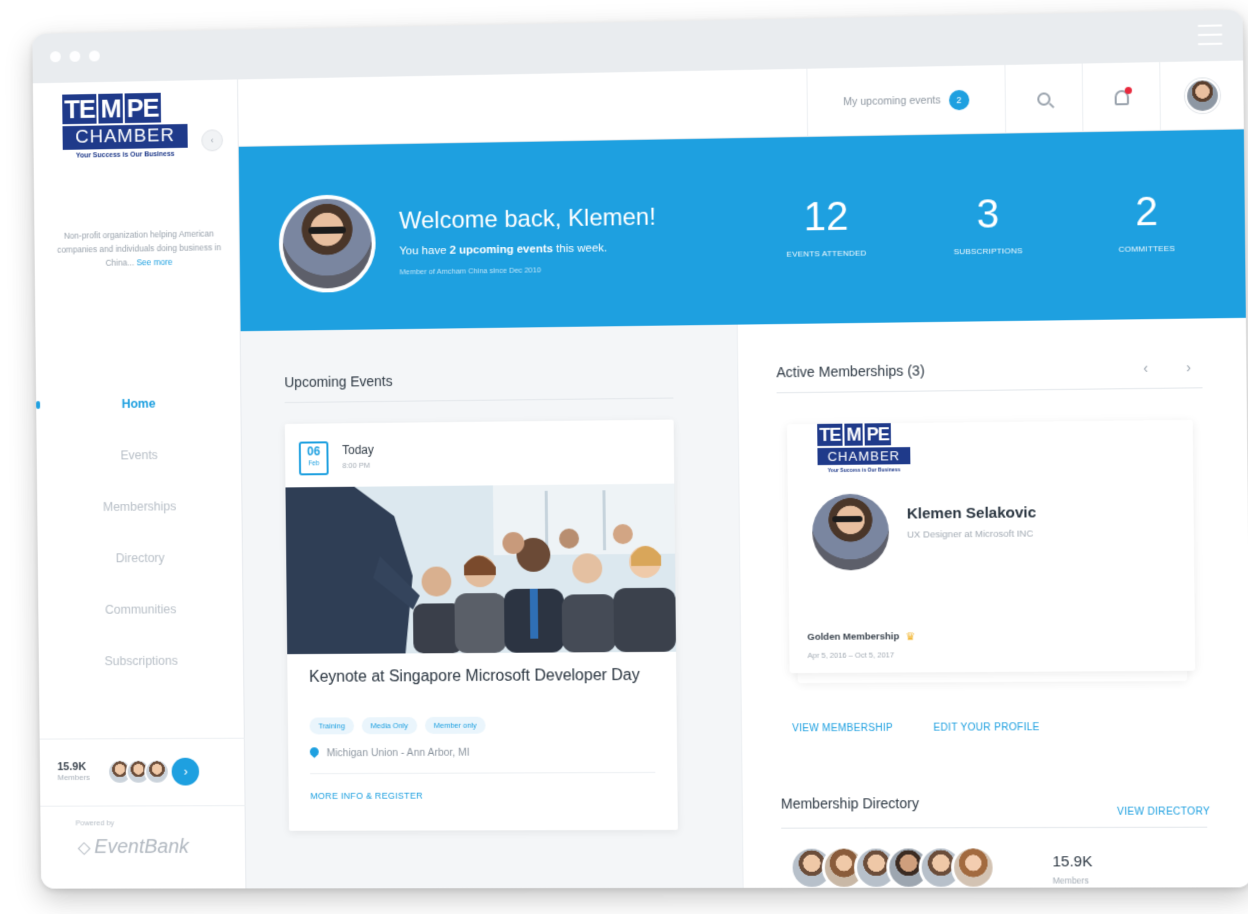 The height and width of the screenshot is (914, 1248). I want to click on welcome-title: Welcome back, Klemen!, so click(527, 219).